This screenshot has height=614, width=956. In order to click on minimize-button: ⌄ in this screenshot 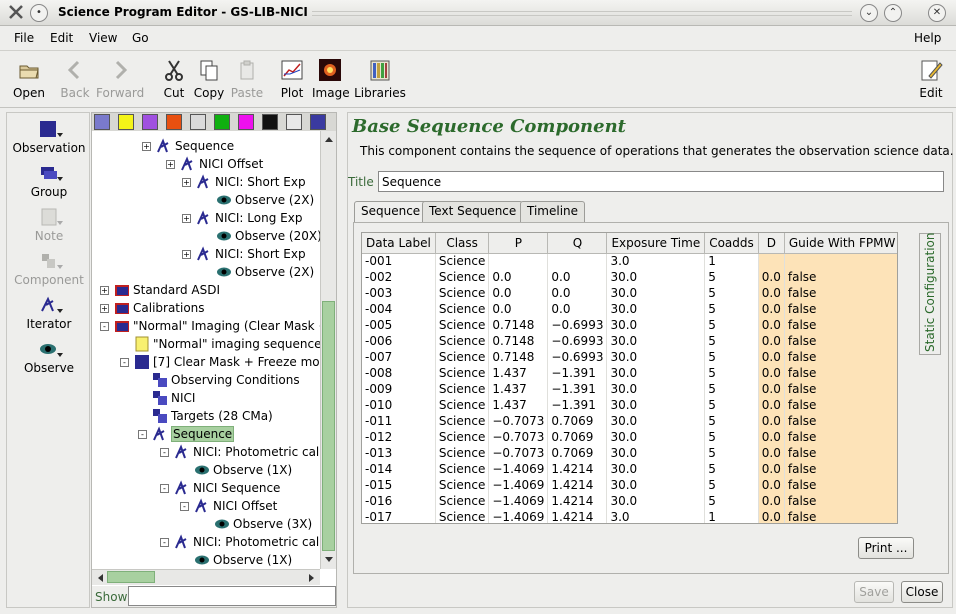, I will do `click(869, 13)`.